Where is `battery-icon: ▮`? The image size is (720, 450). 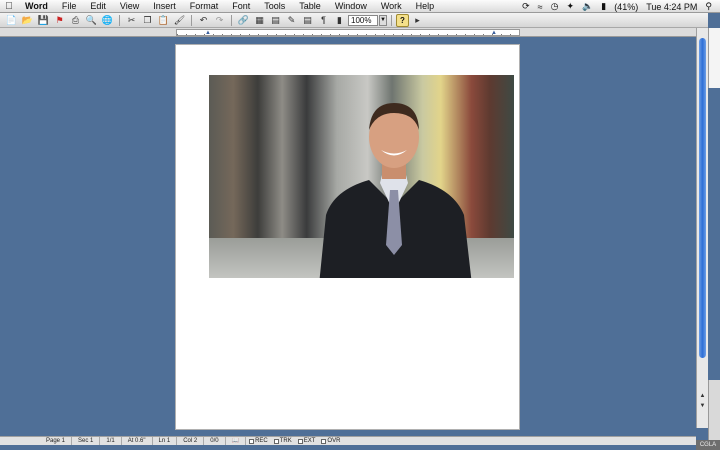
battery-icon: ▮ is located at coordinates (603, 6).